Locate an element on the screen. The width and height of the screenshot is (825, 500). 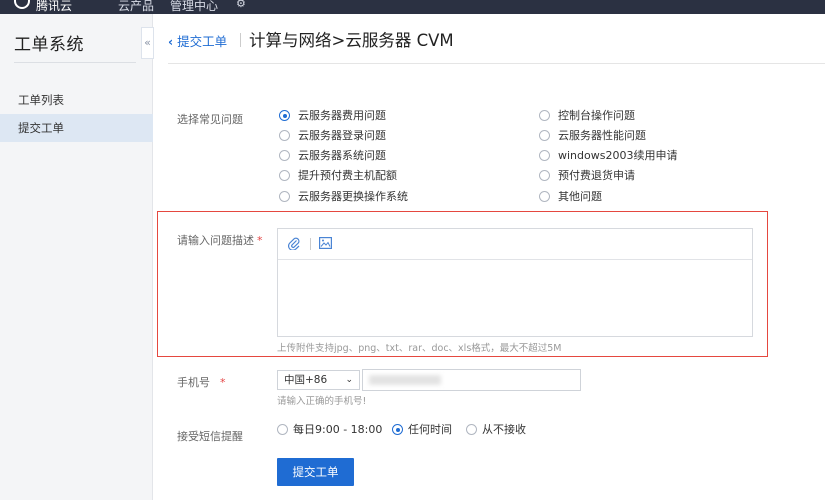
sidebar-item-submit-ticket: 提交工单 is located at coordinates (76, 128).